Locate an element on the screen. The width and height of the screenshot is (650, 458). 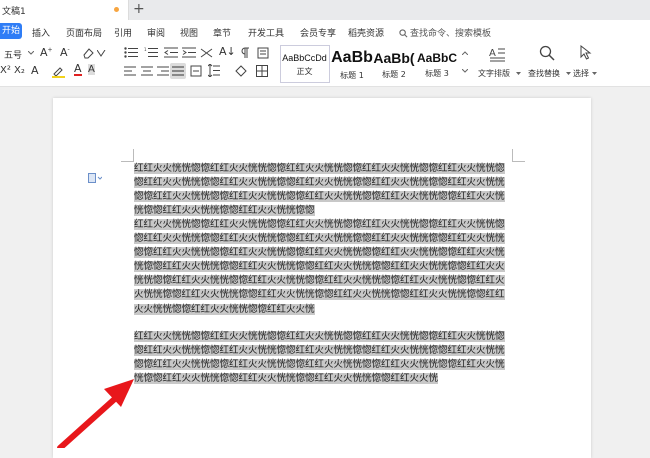
style-heading-2-sample: AaBb( is located at coordinates (394, 58).